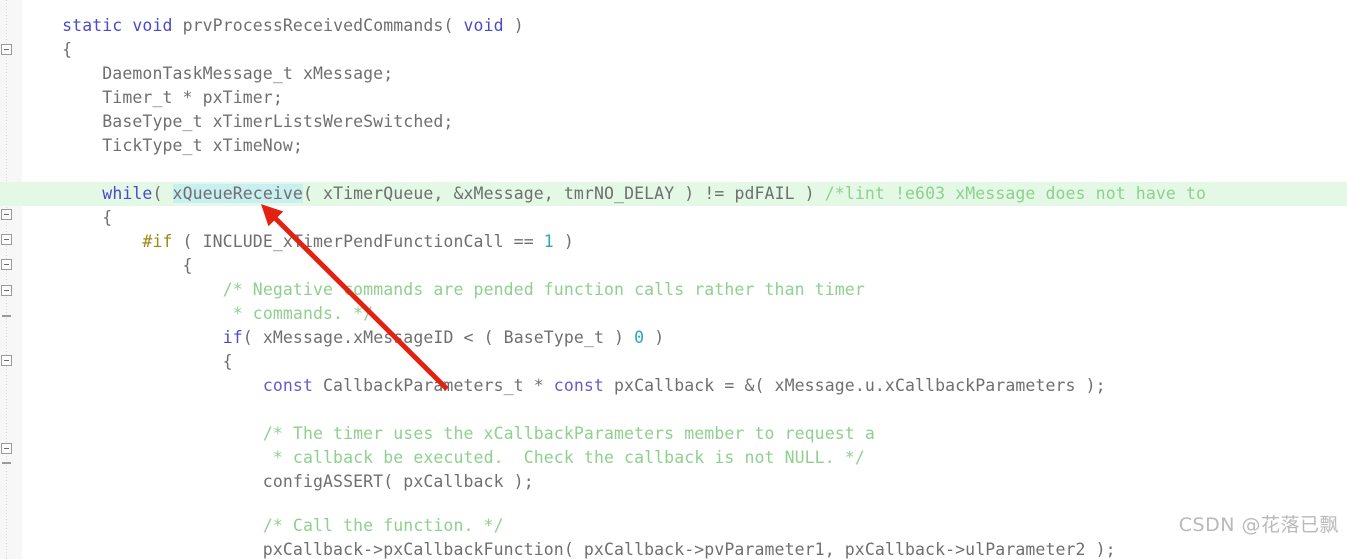  Describe the element at coordinates (433, 385) in the screenshot. I see `code-token: CallbackParameters_t *` at that location.